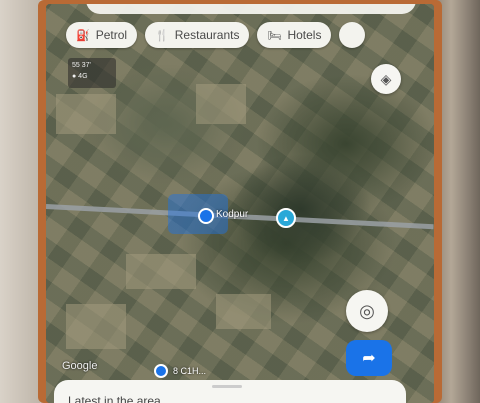 The height and width of the screenshot is (403, 480). I want to click on photo-background-left, so click(20, 201).